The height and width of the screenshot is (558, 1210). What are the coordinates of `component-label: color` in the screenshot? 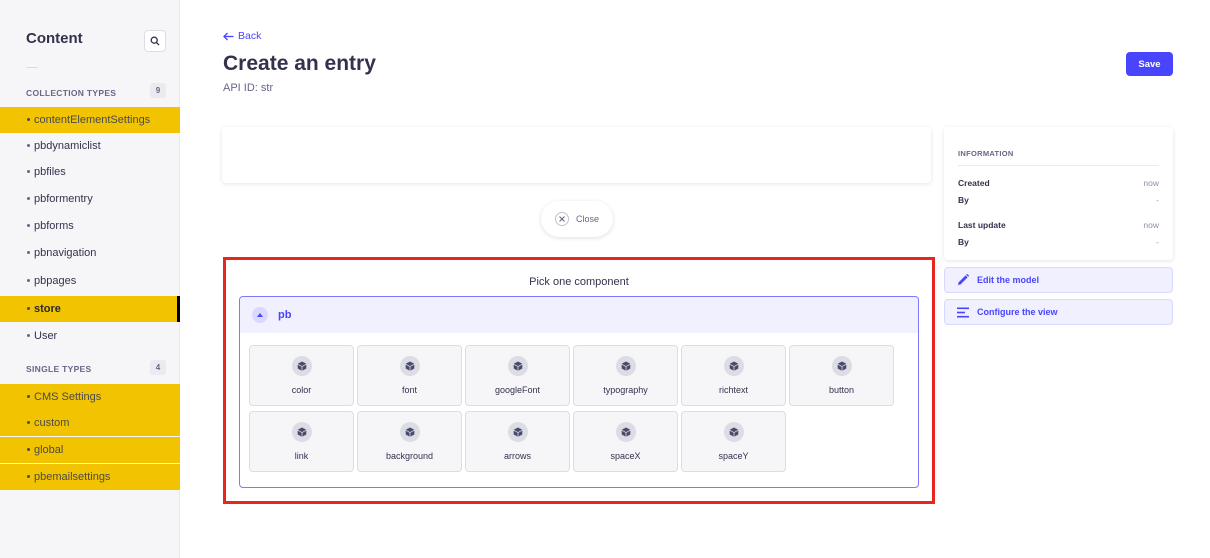 It's located at (301, 390).